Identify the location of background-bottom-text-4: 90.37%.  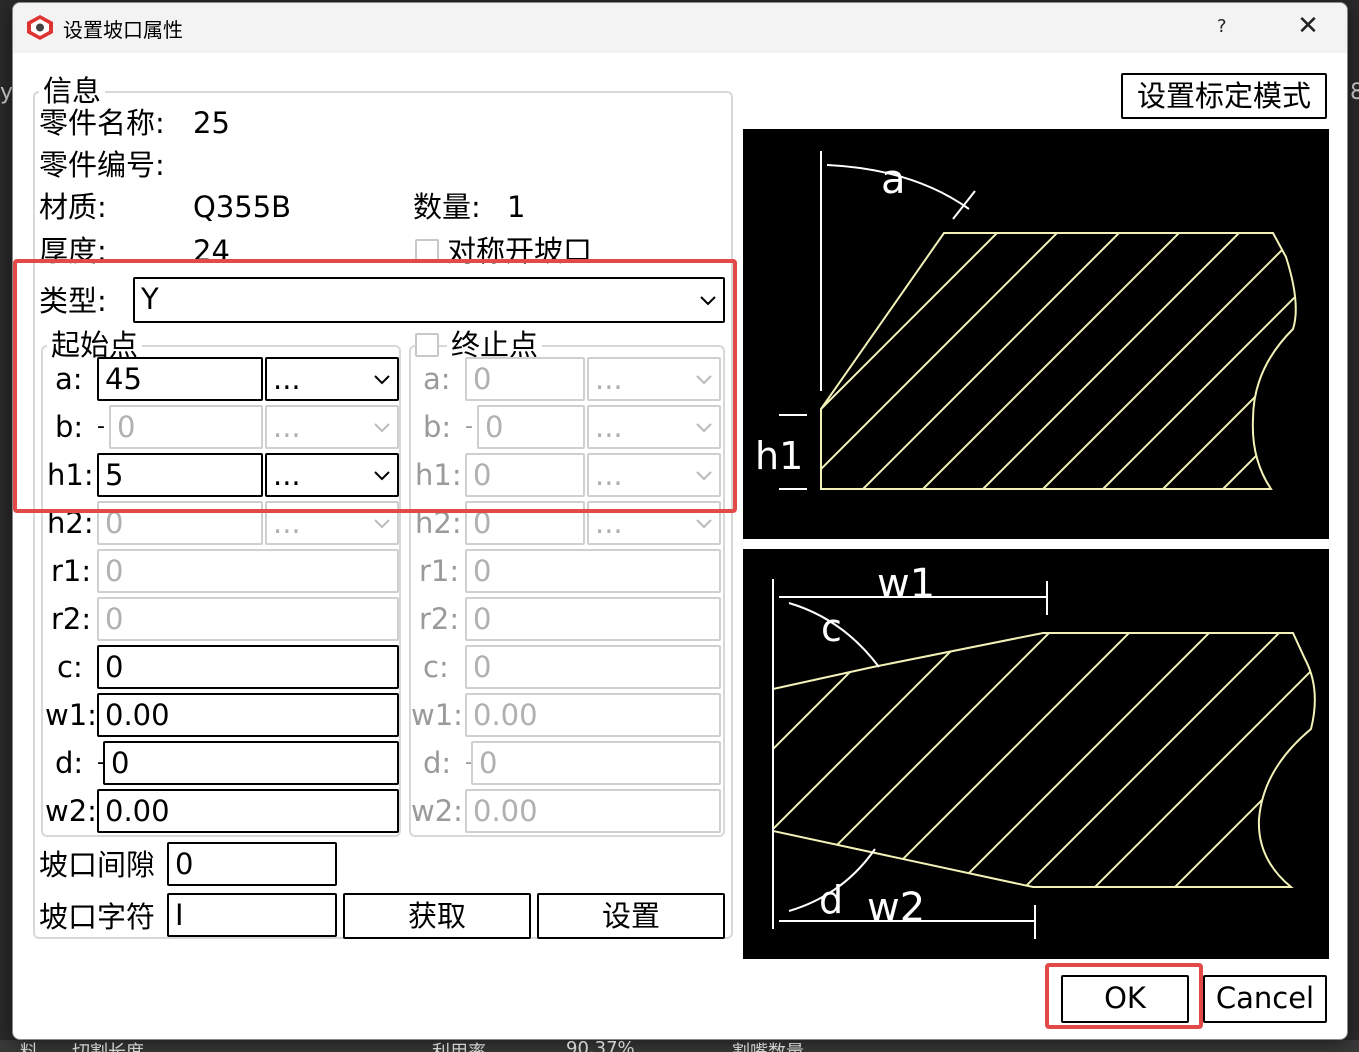
(600, 1045).